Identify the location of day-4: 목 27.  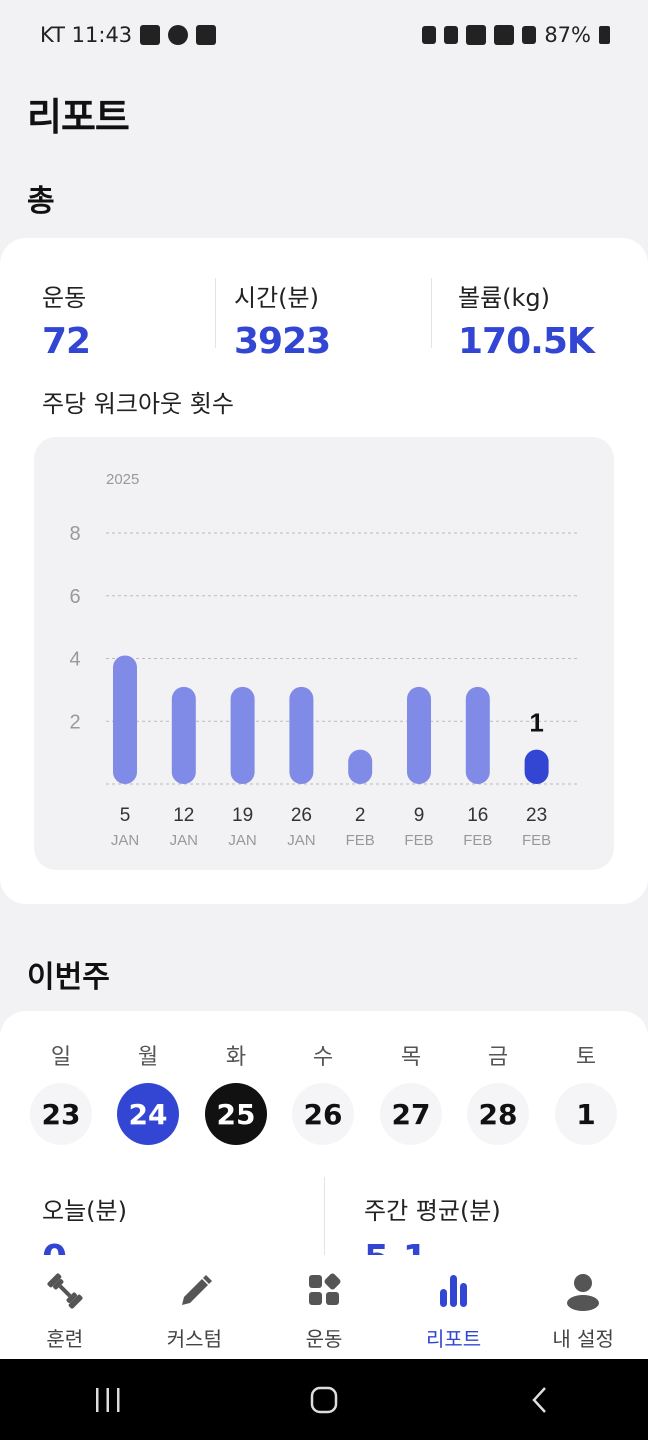
(411, 1092).